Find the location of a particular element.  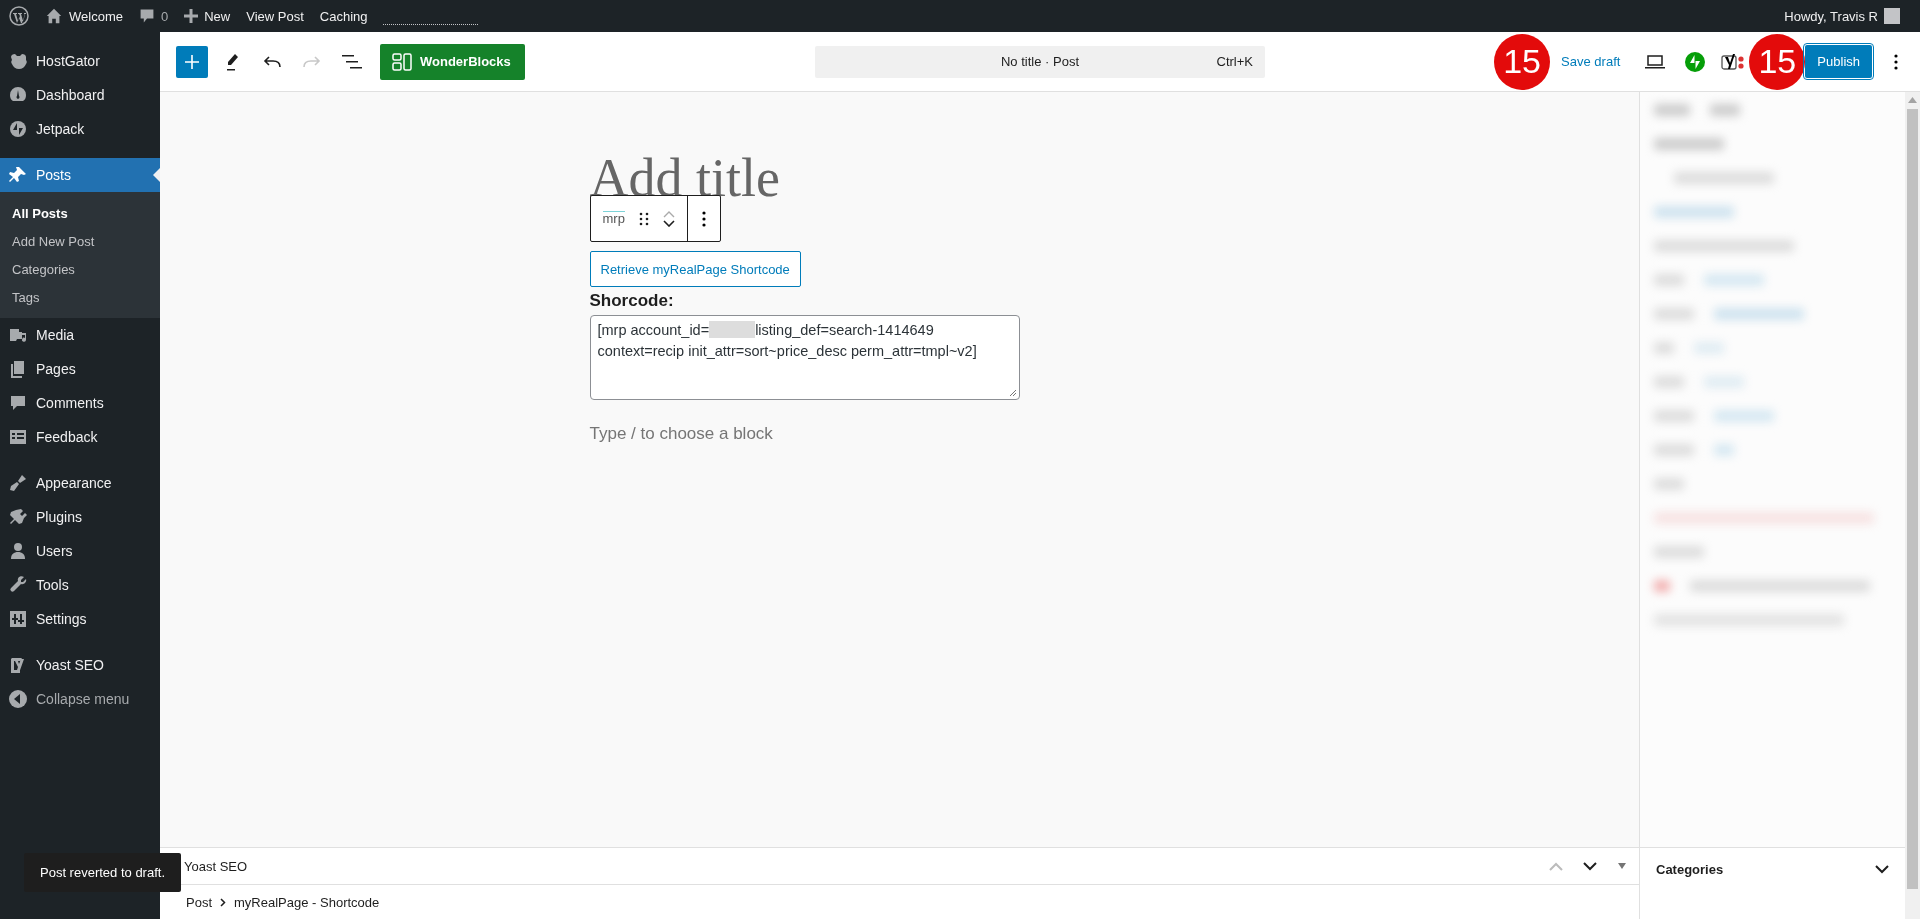

drag-handle-icon is located at coordinates (643, 218).